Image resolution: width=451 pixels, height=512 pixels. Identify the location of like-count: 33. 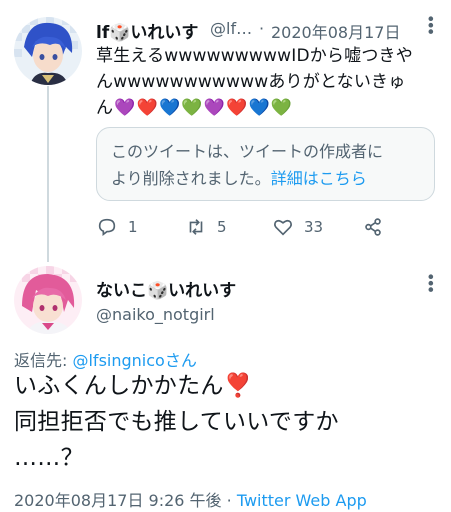
(314, 227).